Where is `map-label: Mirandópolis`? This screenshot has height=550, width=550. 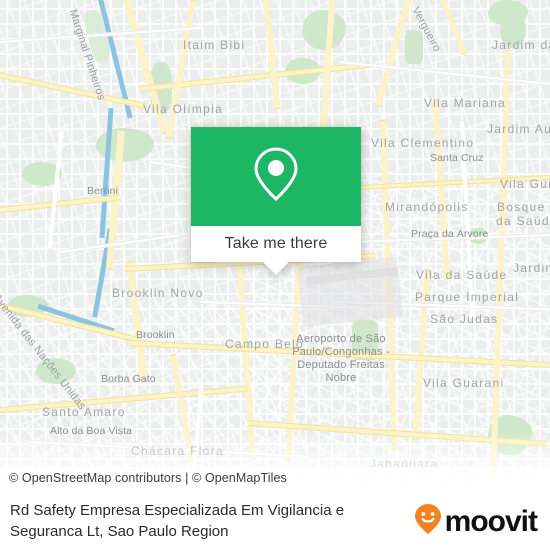
map-label: Mirandópolis is located at coordinates (427, 207).